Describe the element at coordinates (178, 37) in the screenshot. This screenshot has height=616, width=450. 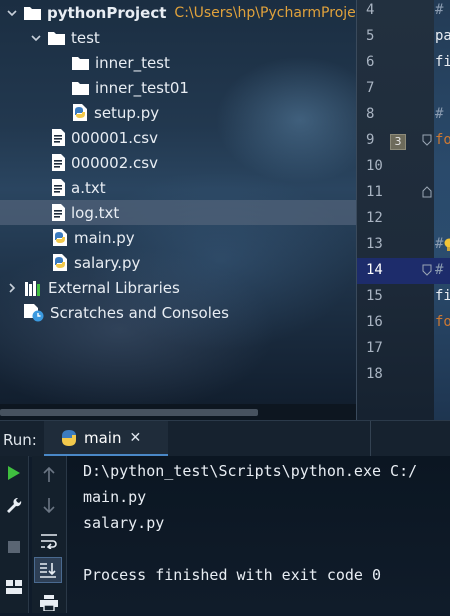
I see `tree-item-test: test` at that location.